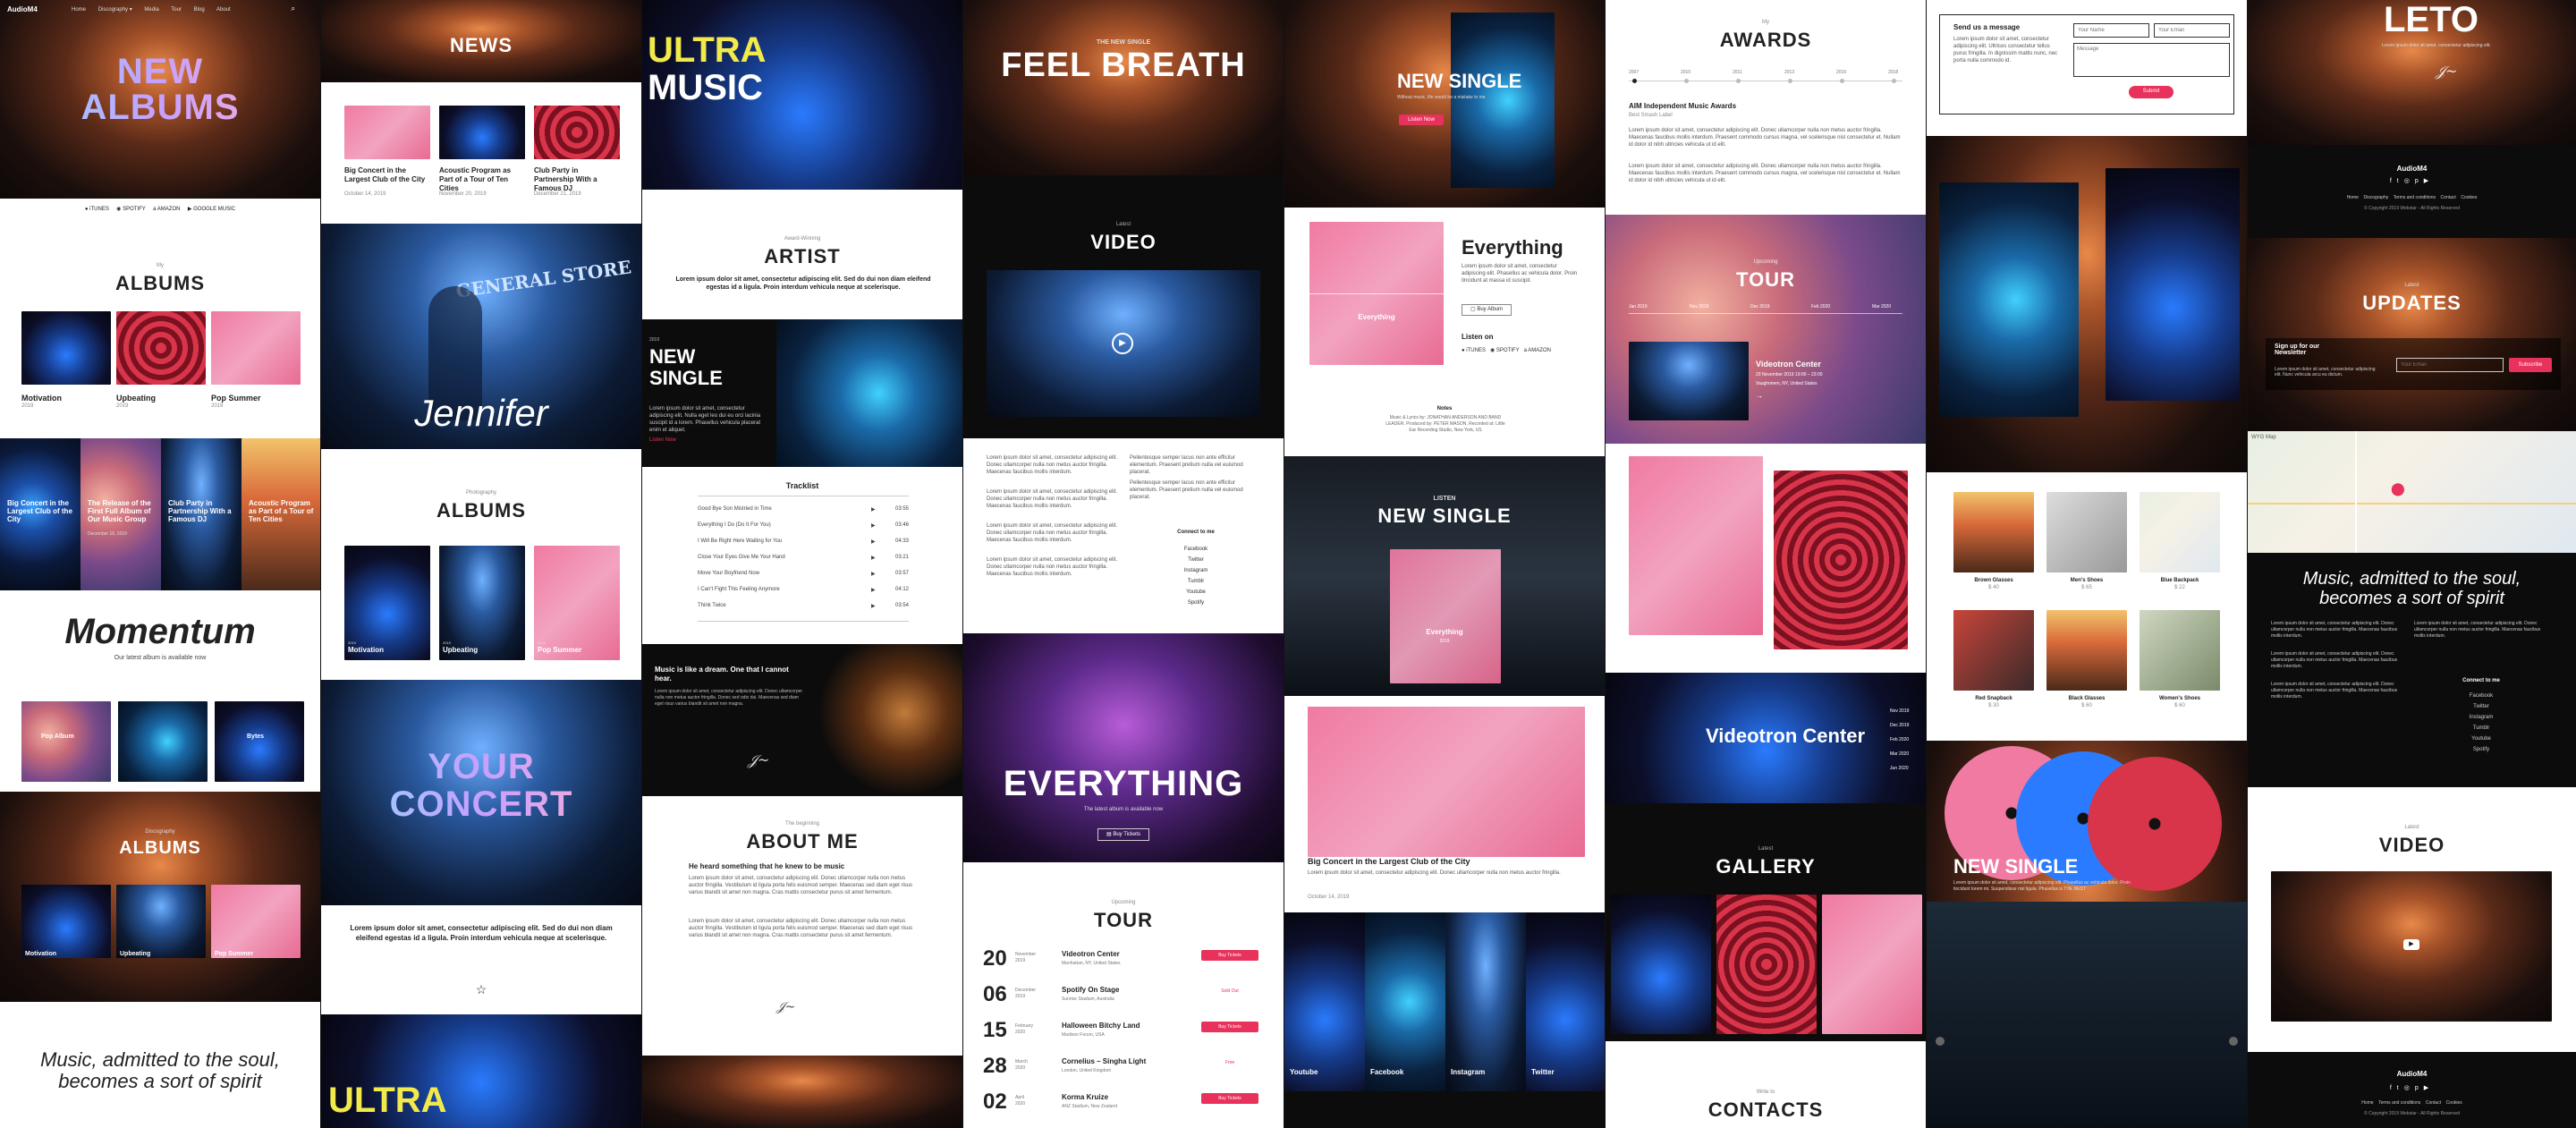 The height and width of the screenshot is (1128, 2576). Describe the element at coordinates (1090, 990) in the screenshot. I see `tour-venue: Spotify On Stage` at that location.